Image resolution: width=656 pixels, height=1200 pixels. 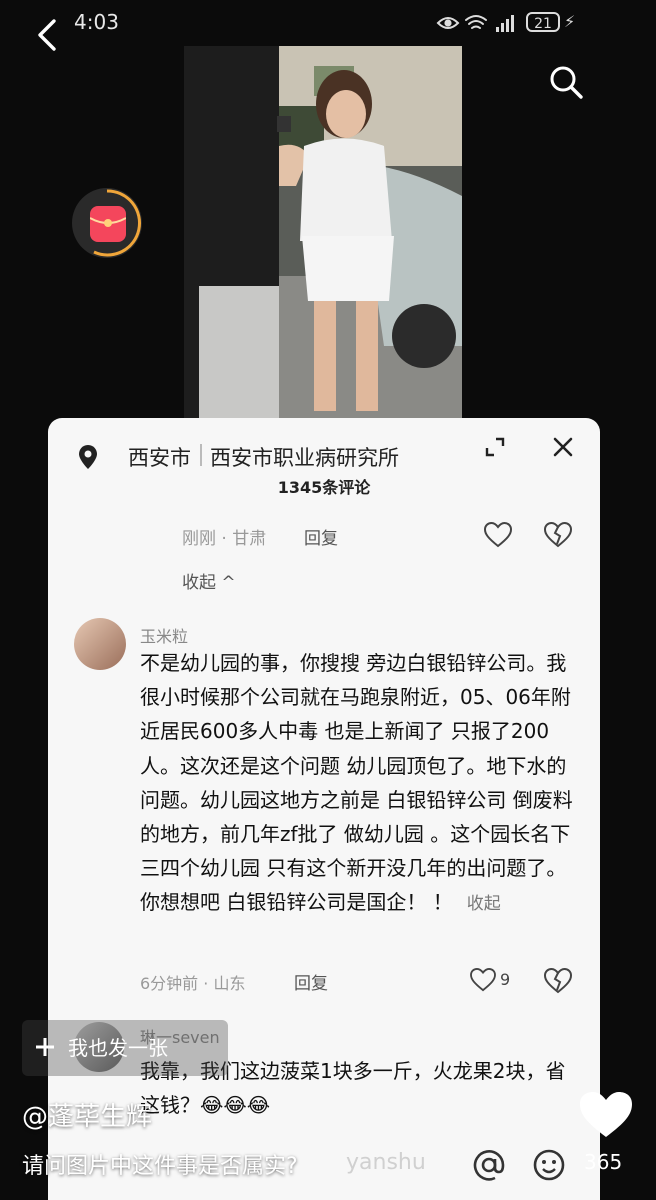 I want to click on comment-meta: 6分钟前 · 山东, so click(x=193, y=983).